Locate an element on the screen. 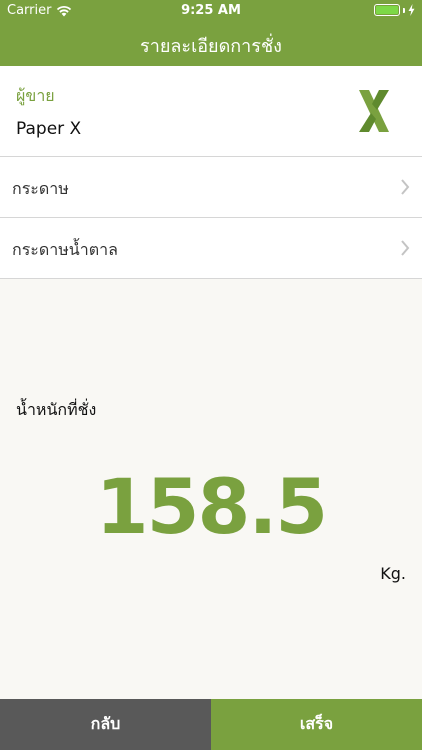  list-item-paper: กระดาษ is located at coordinates (211, 187).